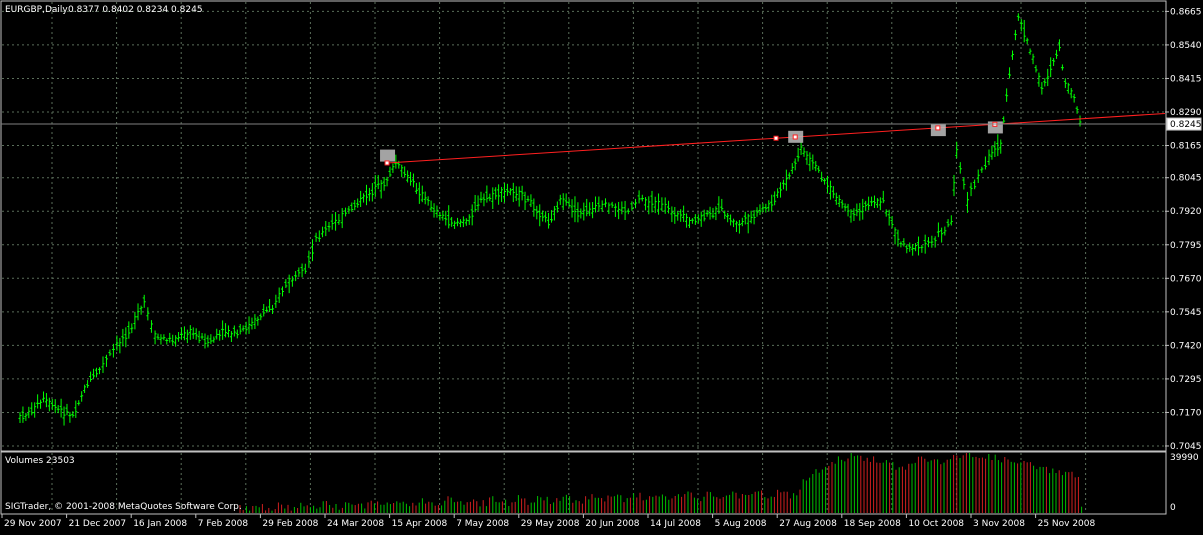 Image resolution: width=1203 pixels, height=535 pixels. I want to click on price-tick-label: 0.8415, so click(1186, 79).